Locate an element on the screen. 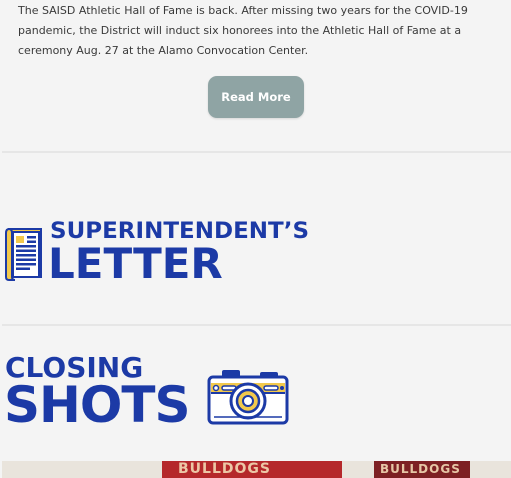 This screenshot has height=478, width=511. closing-shots-title-line2: SHOTS is located at coordinates (97, 405).